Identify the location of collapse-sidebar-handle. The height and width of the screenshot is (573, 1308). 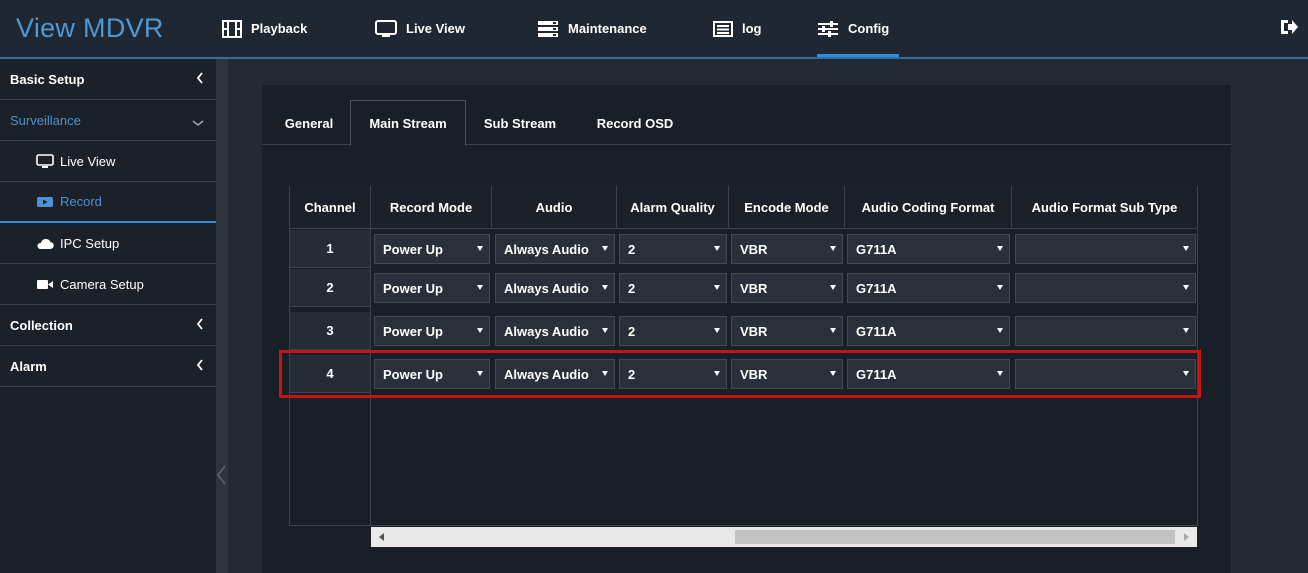
(221, 475).